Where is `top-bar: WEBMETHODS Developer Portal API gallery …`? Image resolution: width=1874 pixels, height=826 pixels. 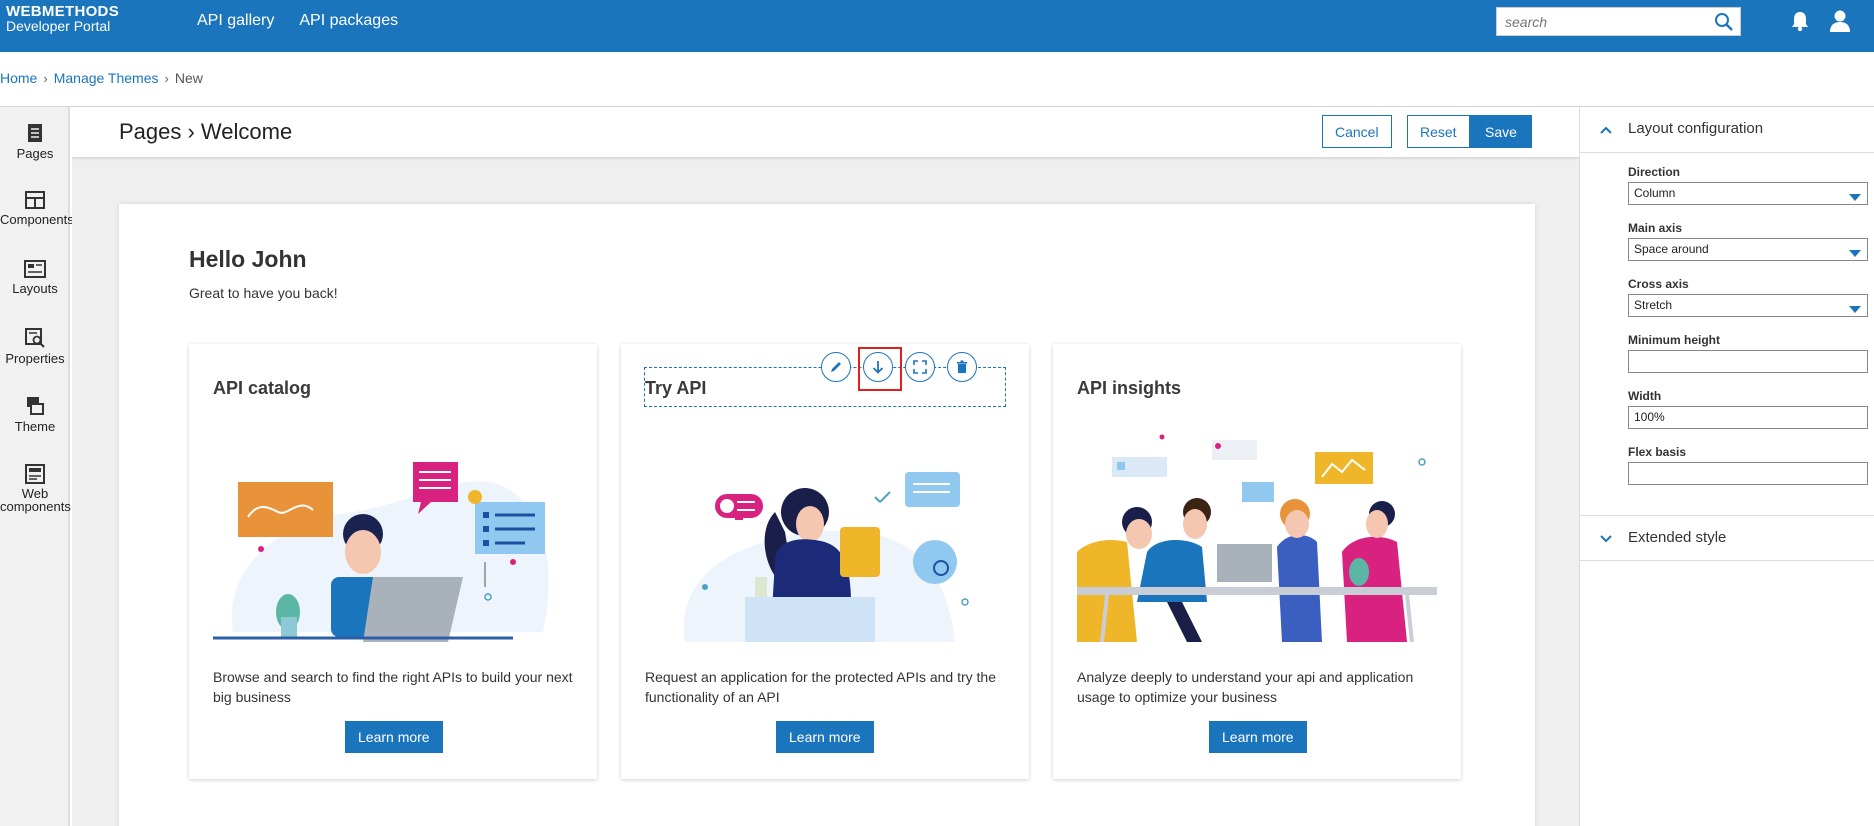 top-bar: WEBMETHODS Developer Portal API gallery … is located at coordinates (937, 26).